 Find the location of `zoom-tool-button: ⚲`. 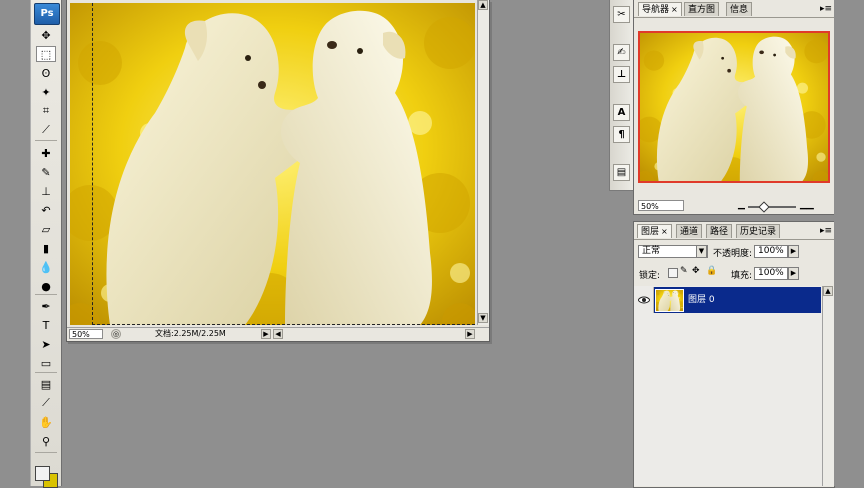

zoom-tool-button: ⚲ is located at coordinates (46, 441).